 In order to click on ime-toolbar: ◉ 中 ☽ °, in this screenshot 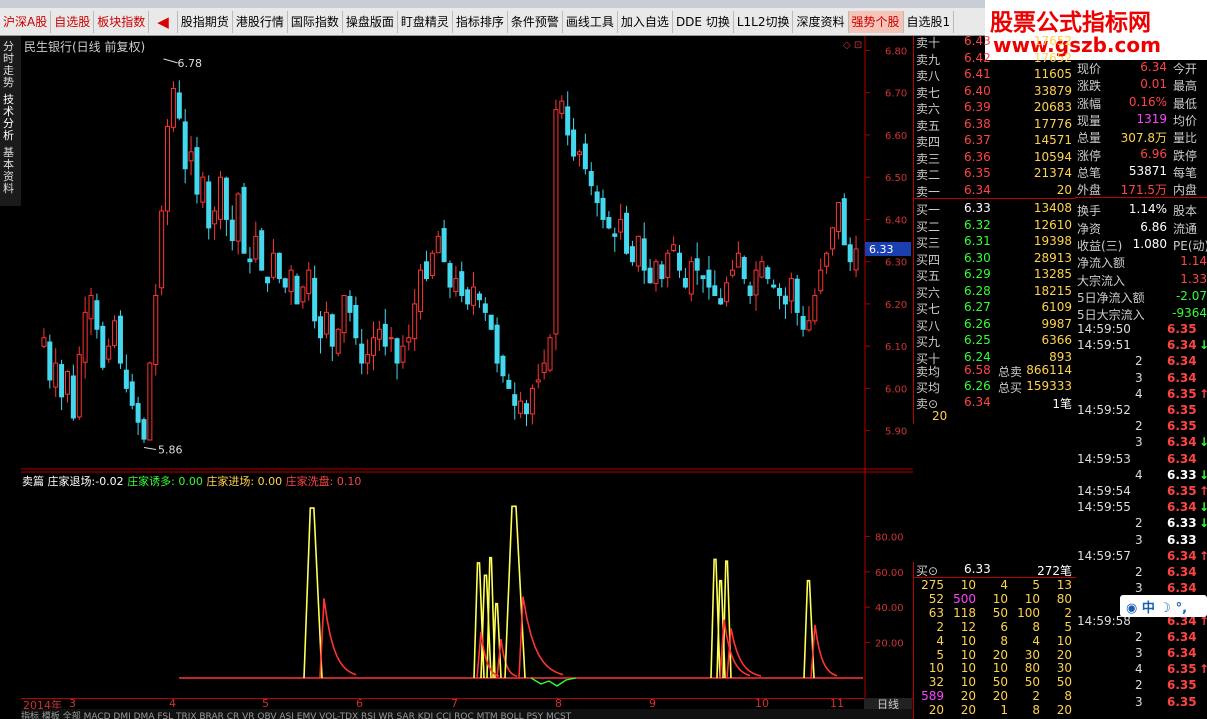, I will do `click(1163, 606)`.